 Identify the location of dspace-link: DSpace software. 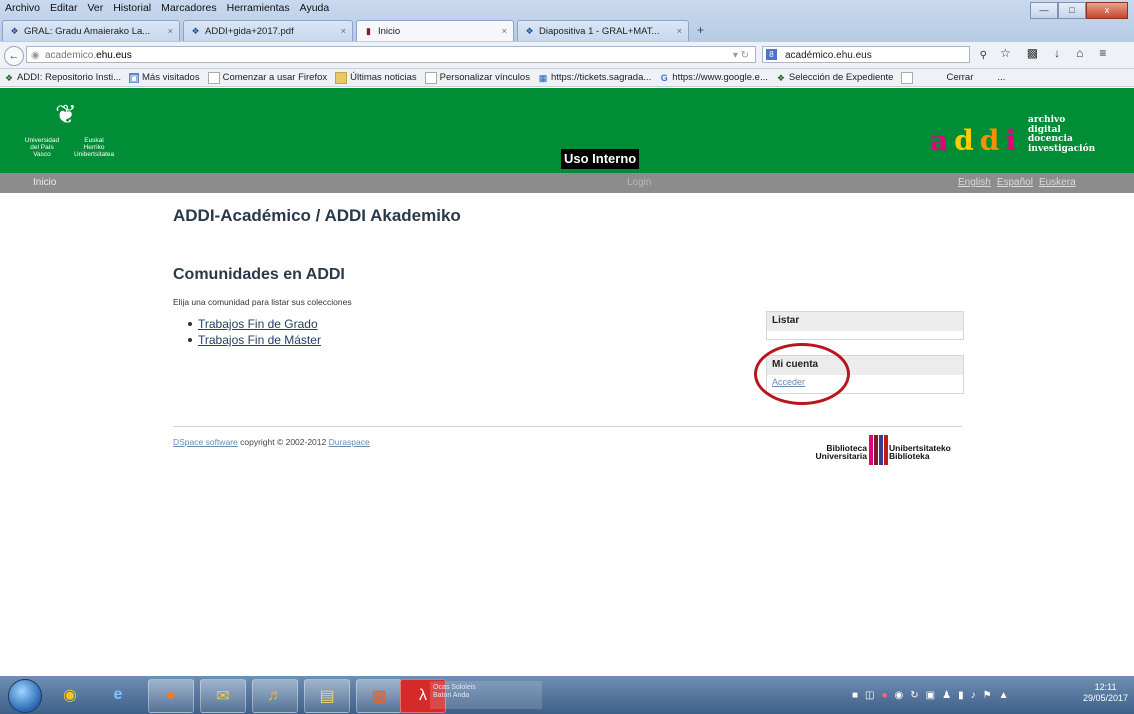
(205, 442).